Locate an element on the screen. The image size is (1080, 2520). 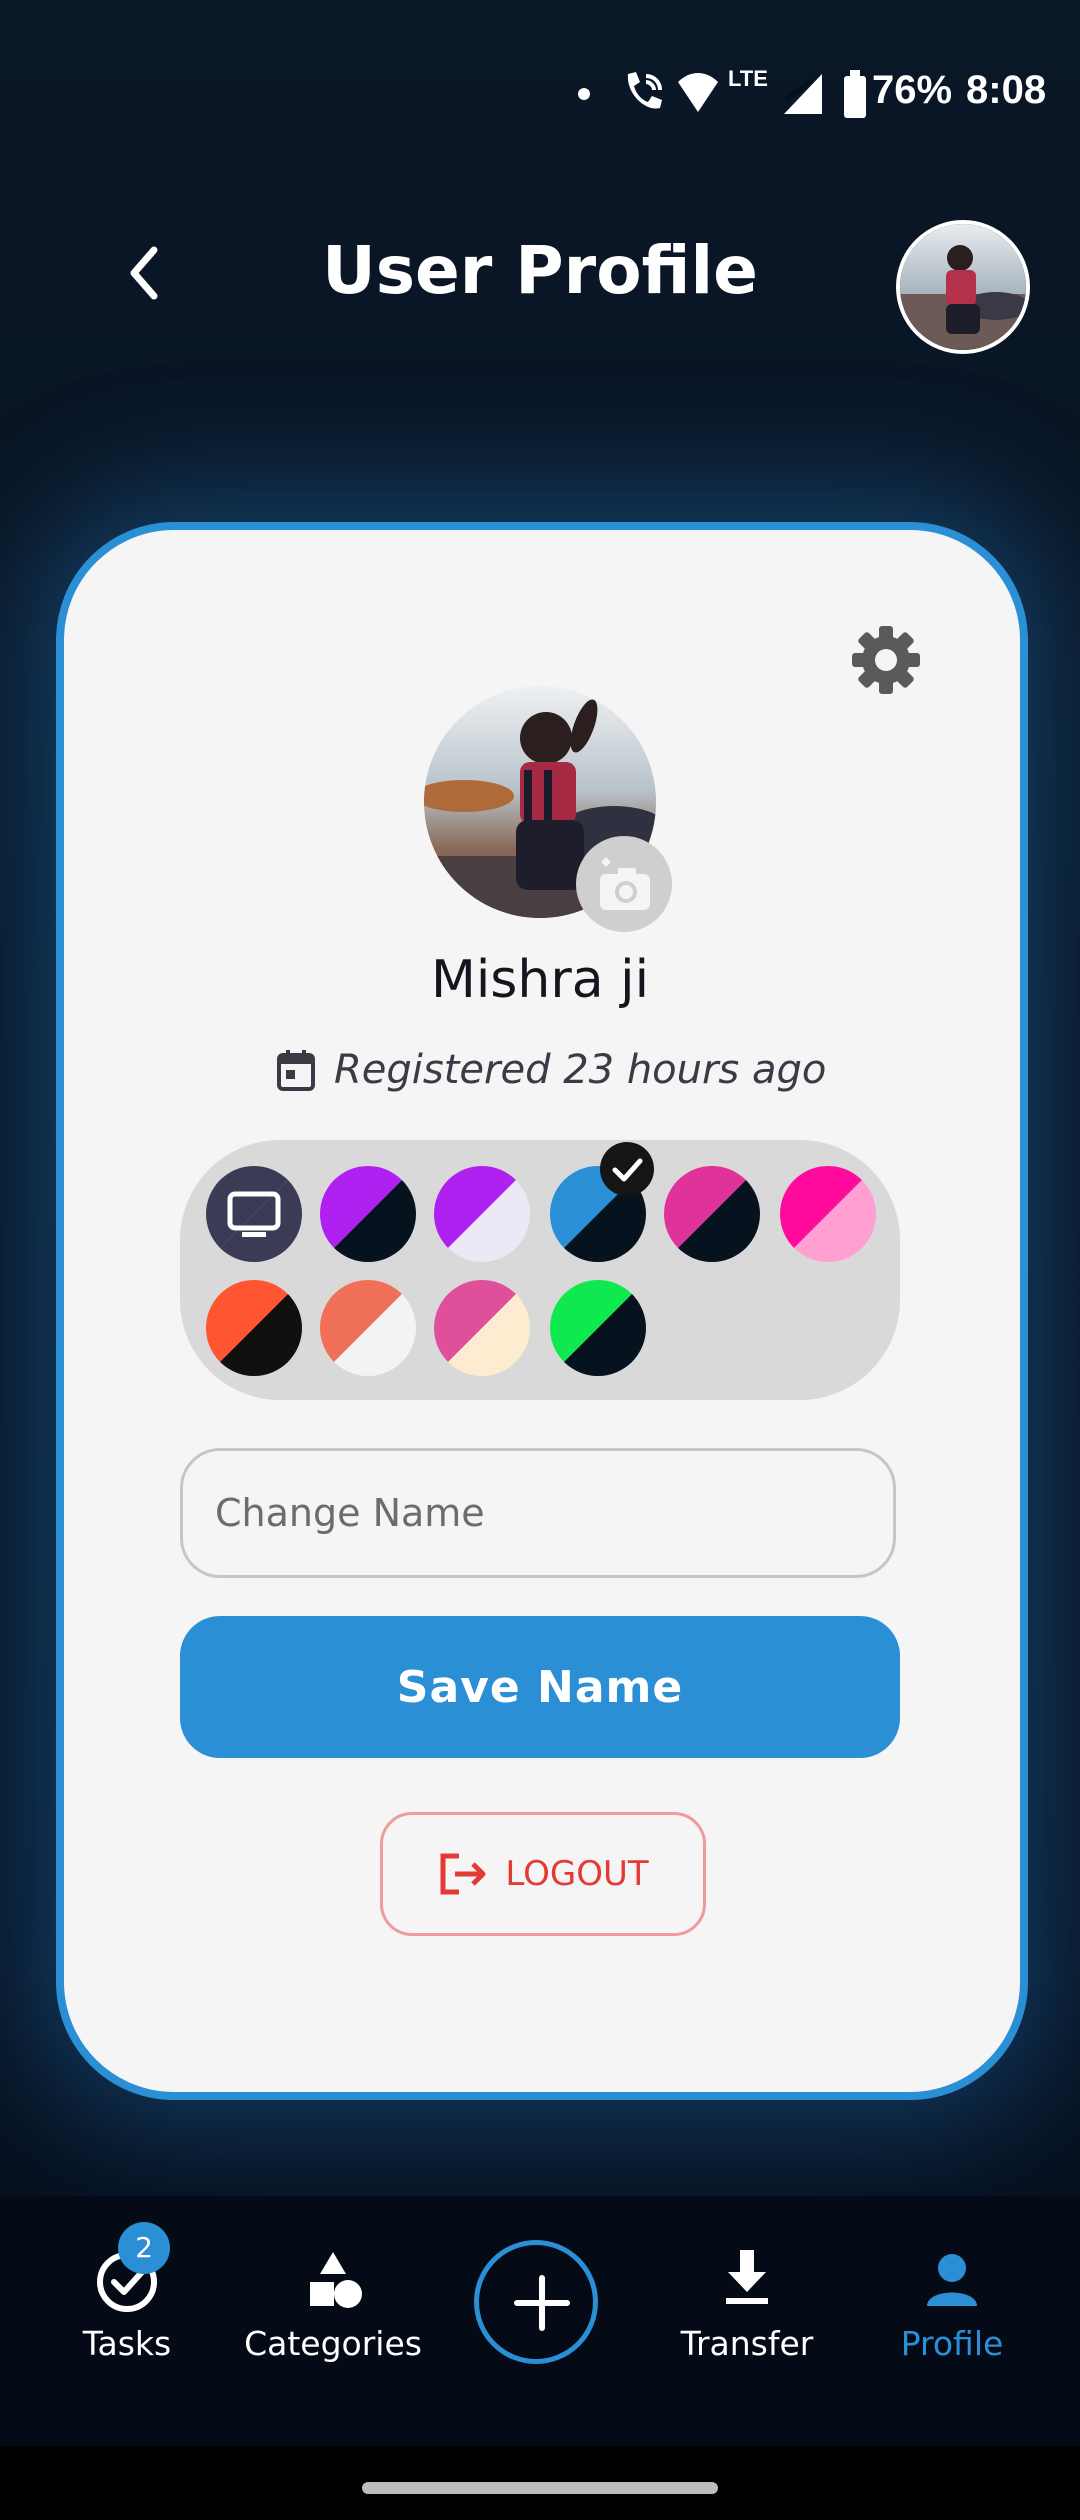
plus-icon is located at coordinates (542, 2303).